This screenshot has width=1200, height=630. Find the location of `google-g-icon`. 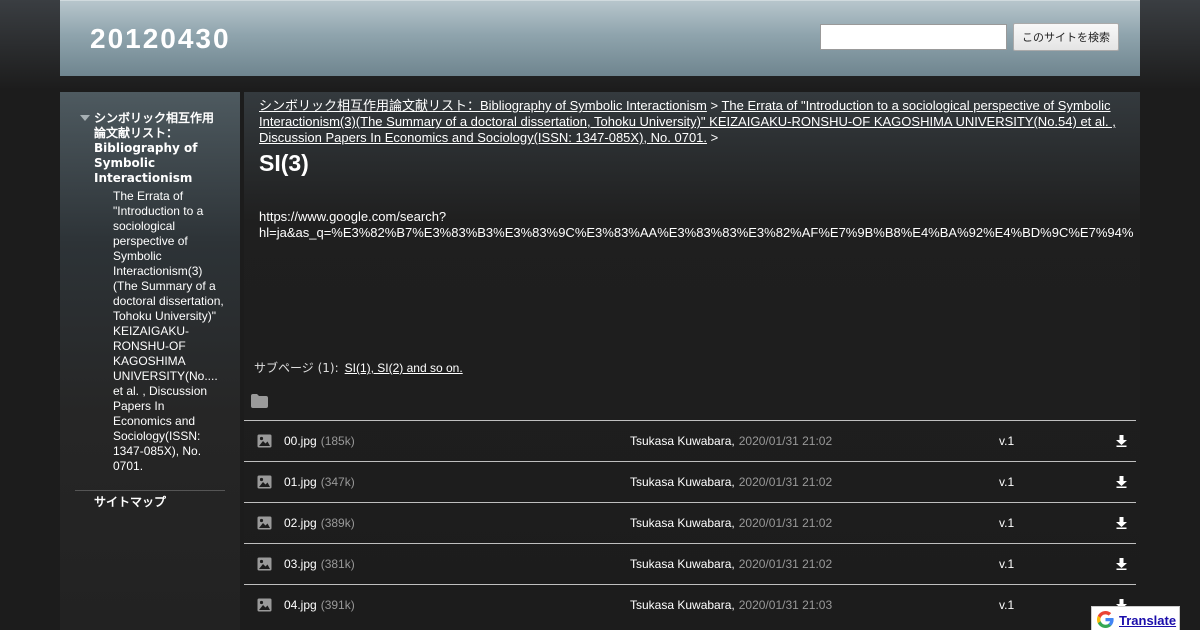

google-g-icon is located at coordinates (1105, 620).